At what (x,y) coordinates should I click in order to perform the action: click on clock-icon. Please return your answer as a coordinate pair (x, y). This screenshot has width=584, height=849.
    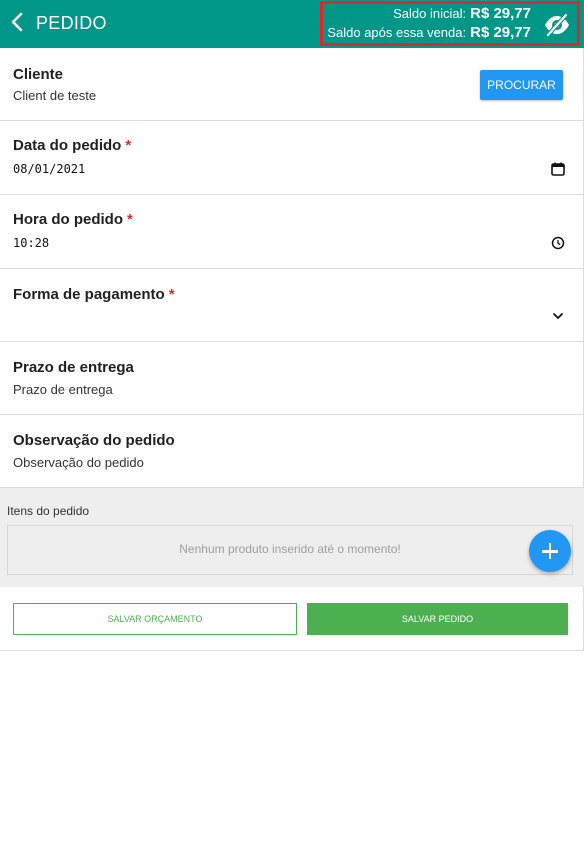
    Looking at the image, I should click on (558, 243).